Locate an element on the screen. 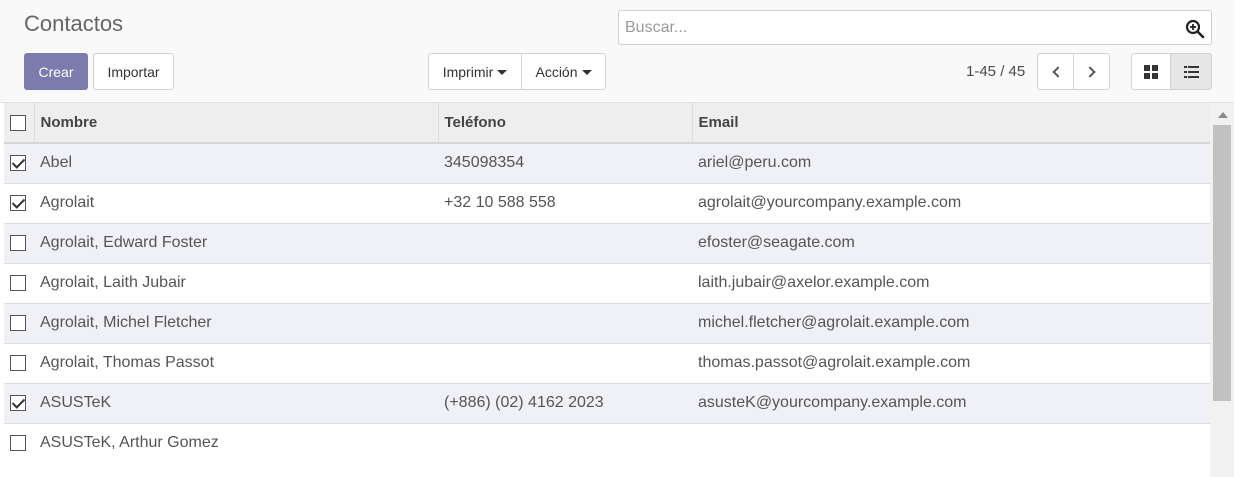  window-edge is located at coordinates (1237, 238).